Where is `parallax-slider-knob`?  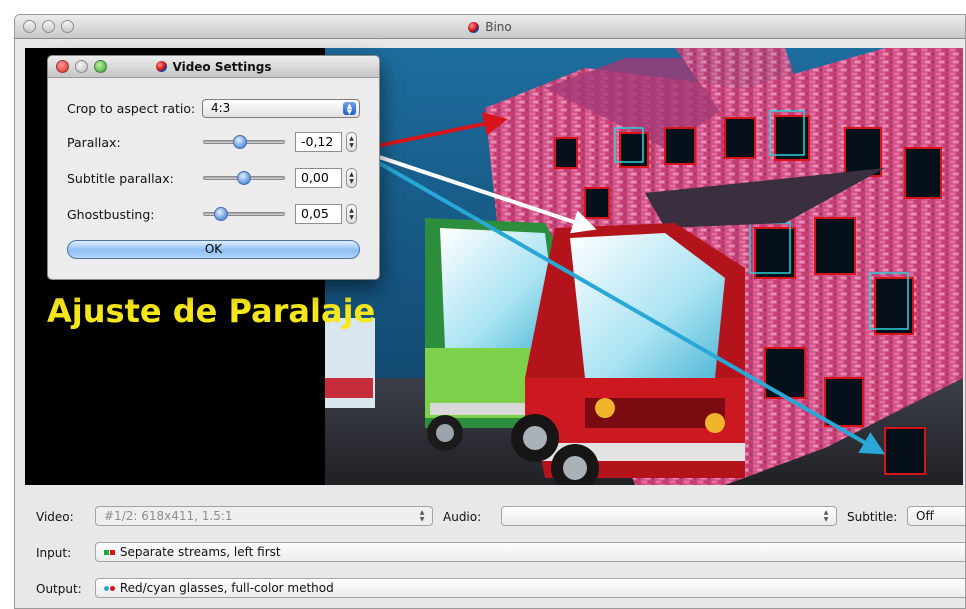
parallax-slider-knob is located at coordinates (240, 142).